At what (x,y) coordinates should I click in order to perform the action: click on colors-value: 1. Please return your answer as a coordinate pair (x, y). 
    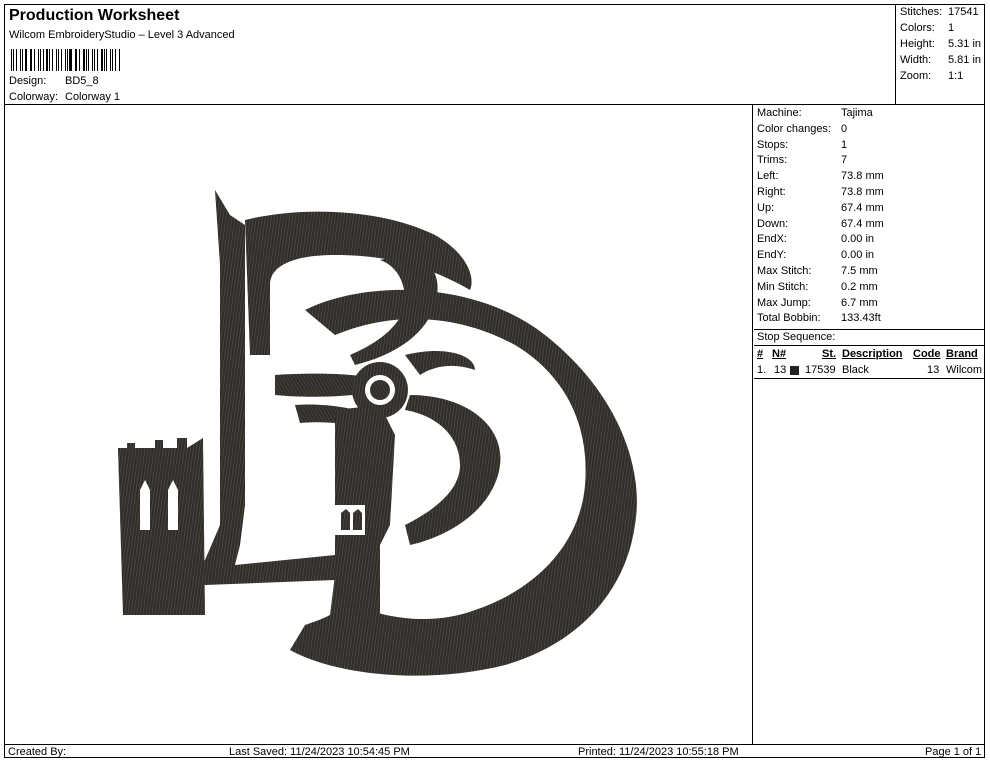
    Looking at the image, I should click on (951, 28).